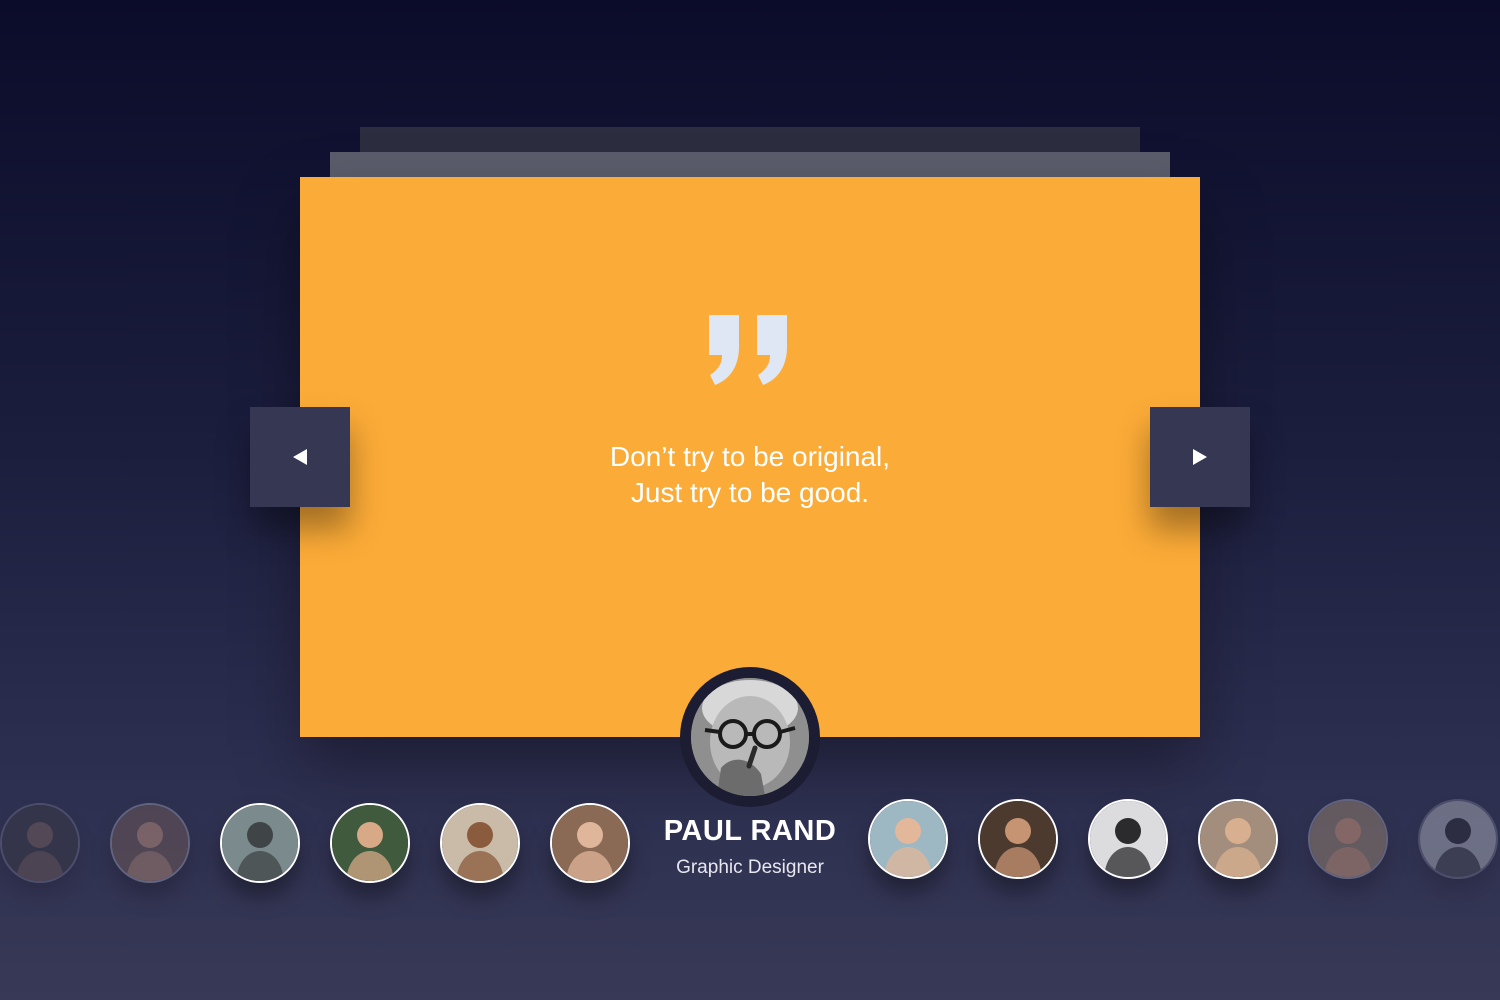 This screenshot has width=1500, height=1000. What do you see at coordinates (750, 867) in the screenshot?
I see `author-role: Graphic Designer` at bounding box center [750, 867].